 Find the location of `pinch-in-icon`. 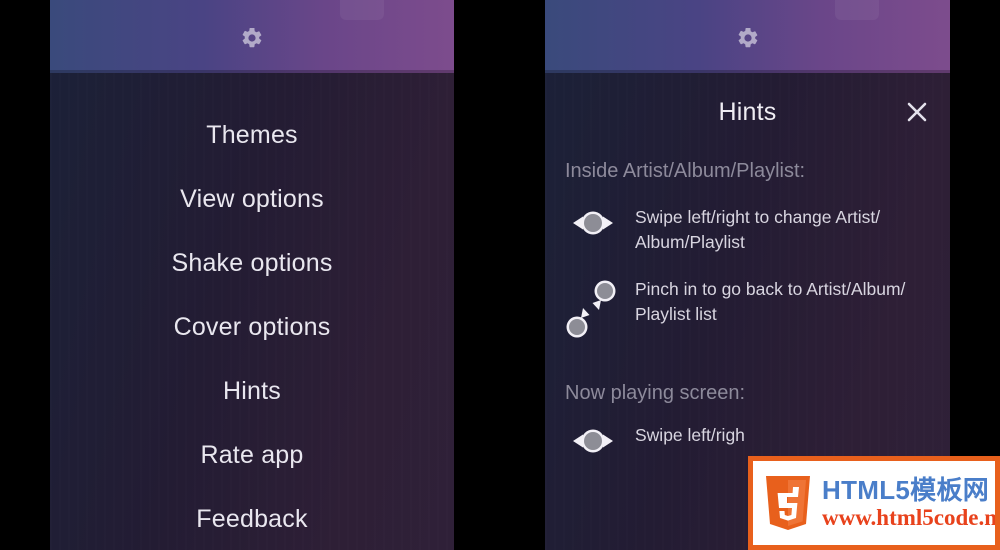

pinch-in-icon is located at coordinates (597, 309).